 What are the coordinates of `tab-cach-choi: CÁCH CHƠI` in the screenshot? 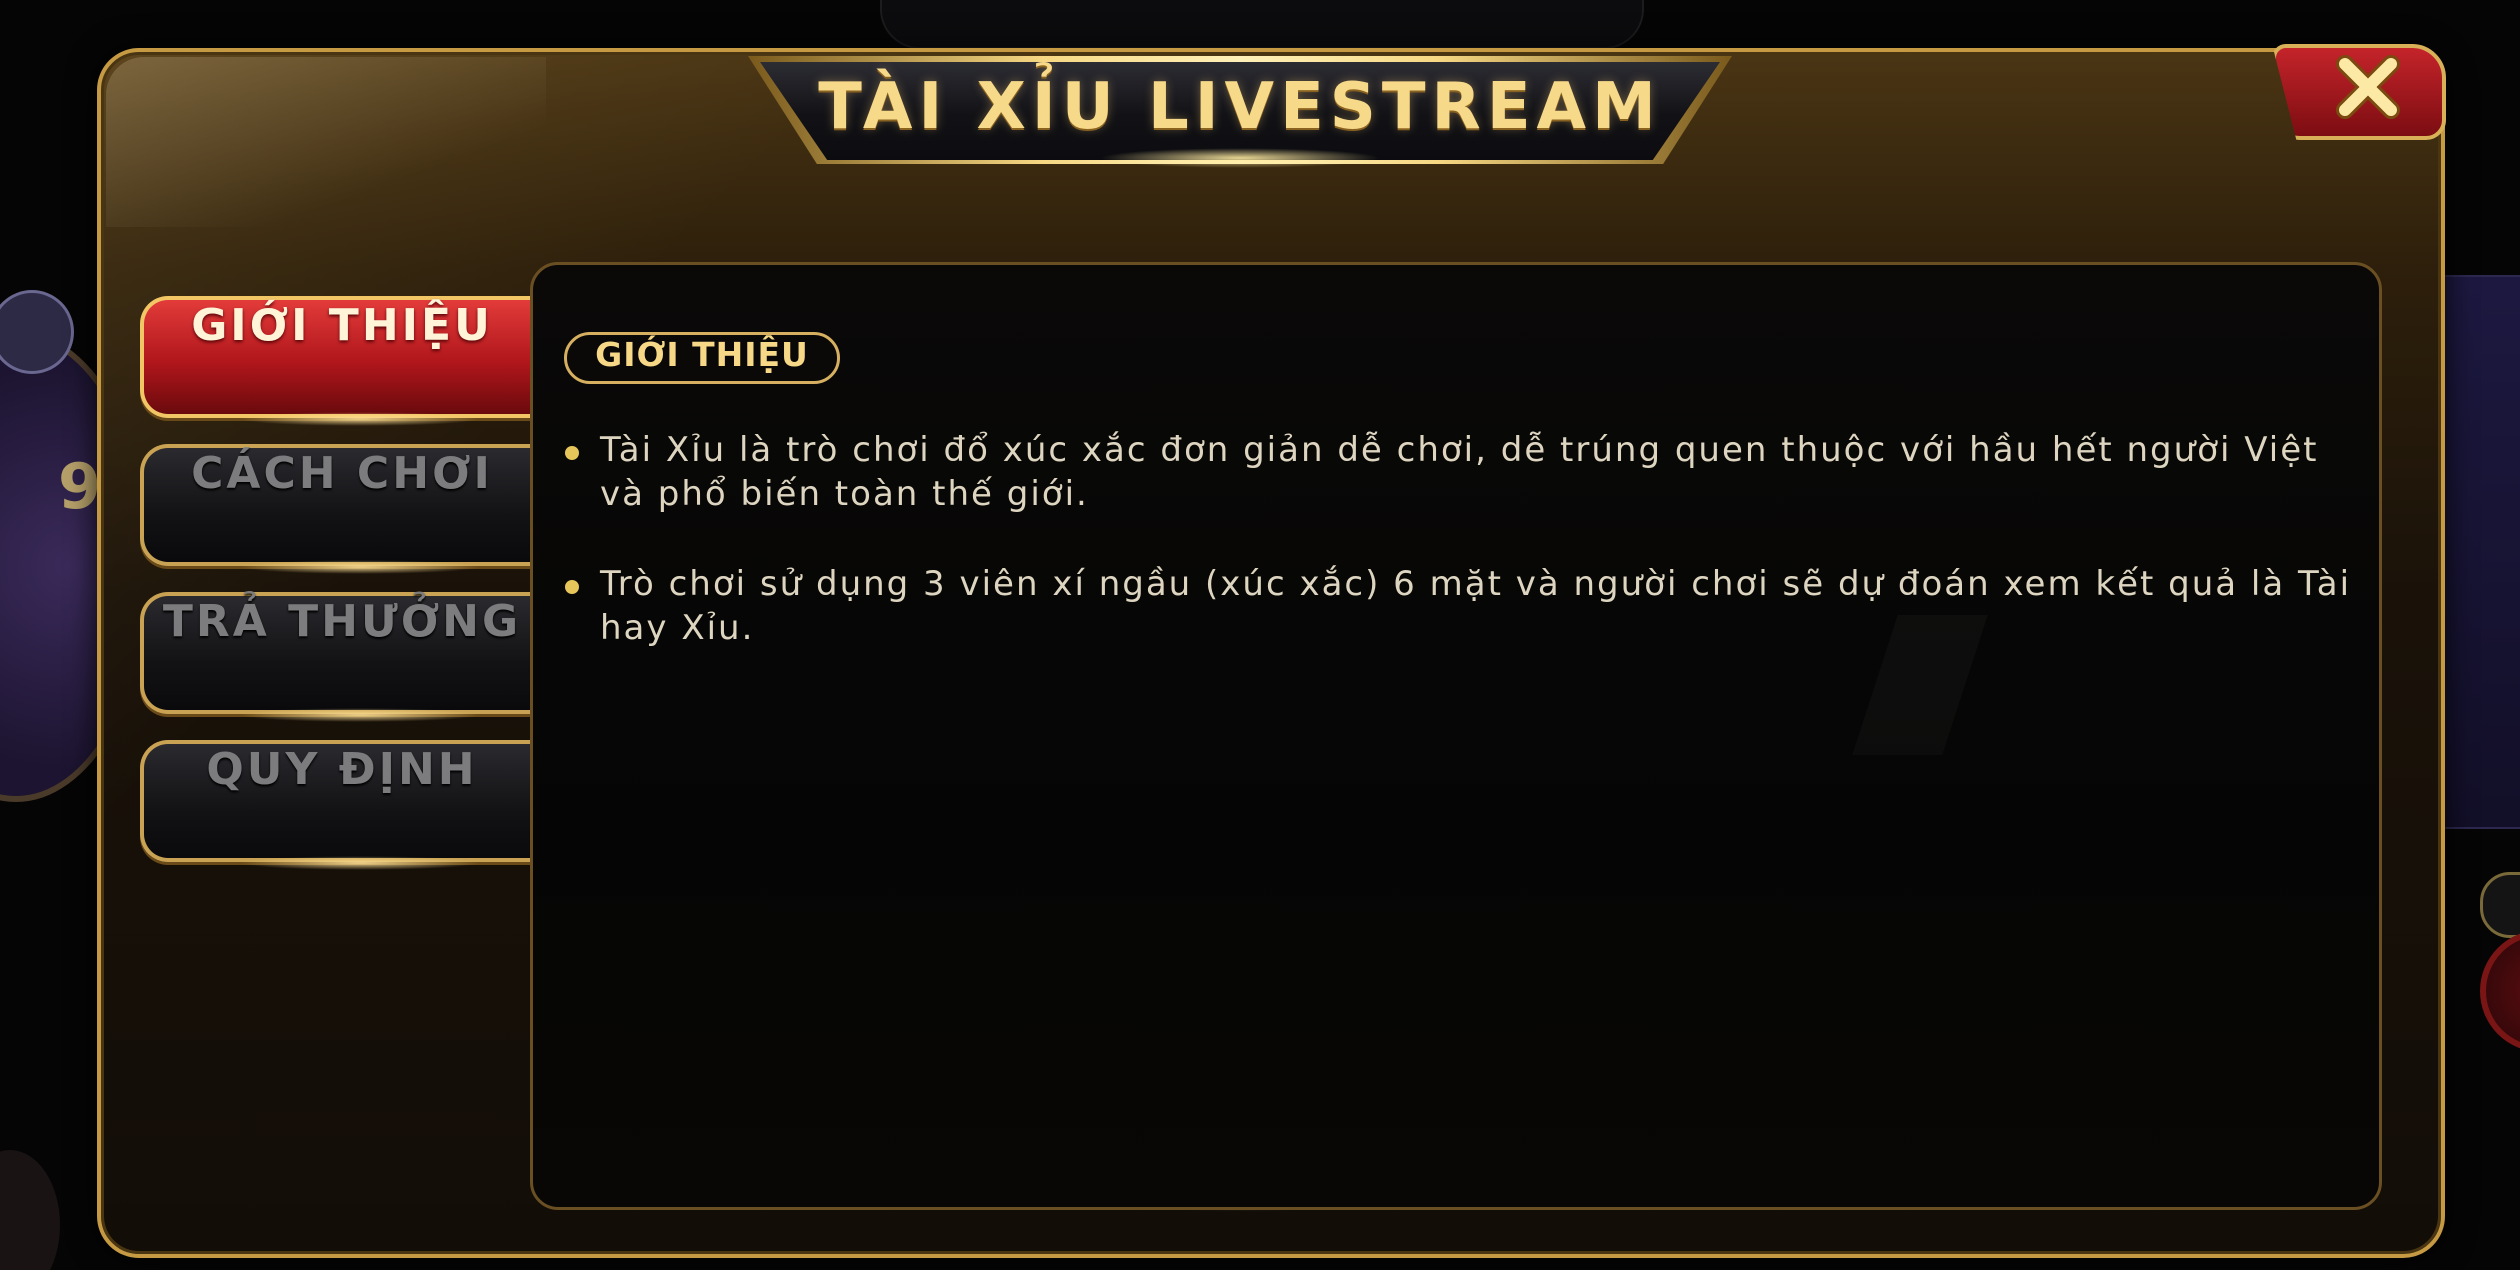 It's located at (340, 505).